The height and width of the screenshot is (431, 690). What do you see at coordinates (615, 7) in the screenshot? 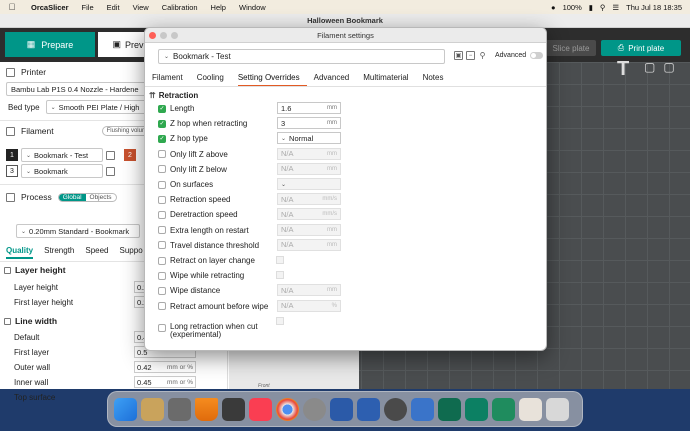
I see `control-center-icon: ☰` at bounding box center [615, 7].